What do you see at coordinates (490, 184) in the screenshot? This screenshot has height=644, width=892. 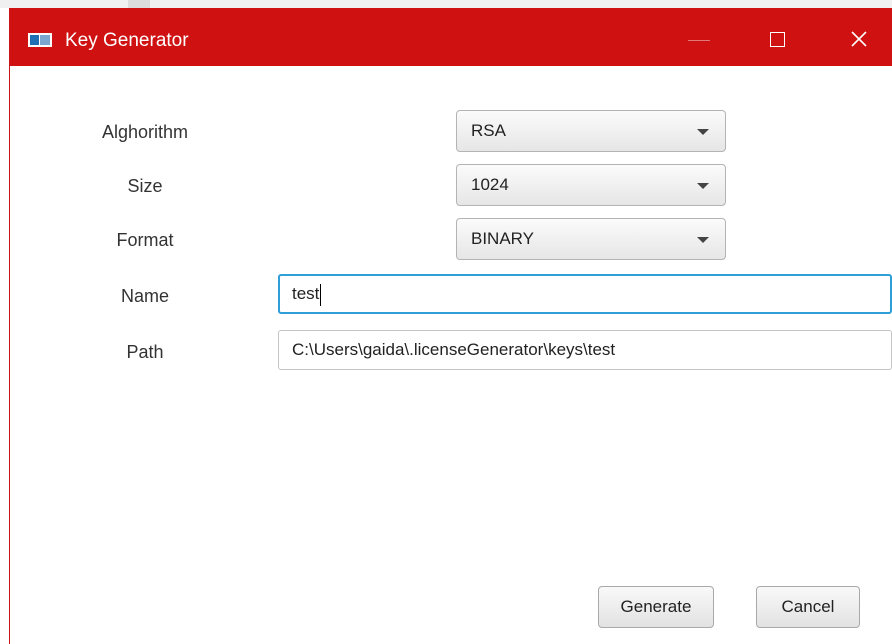 I see `size-value: 1024` at bounding box center [490, 184].